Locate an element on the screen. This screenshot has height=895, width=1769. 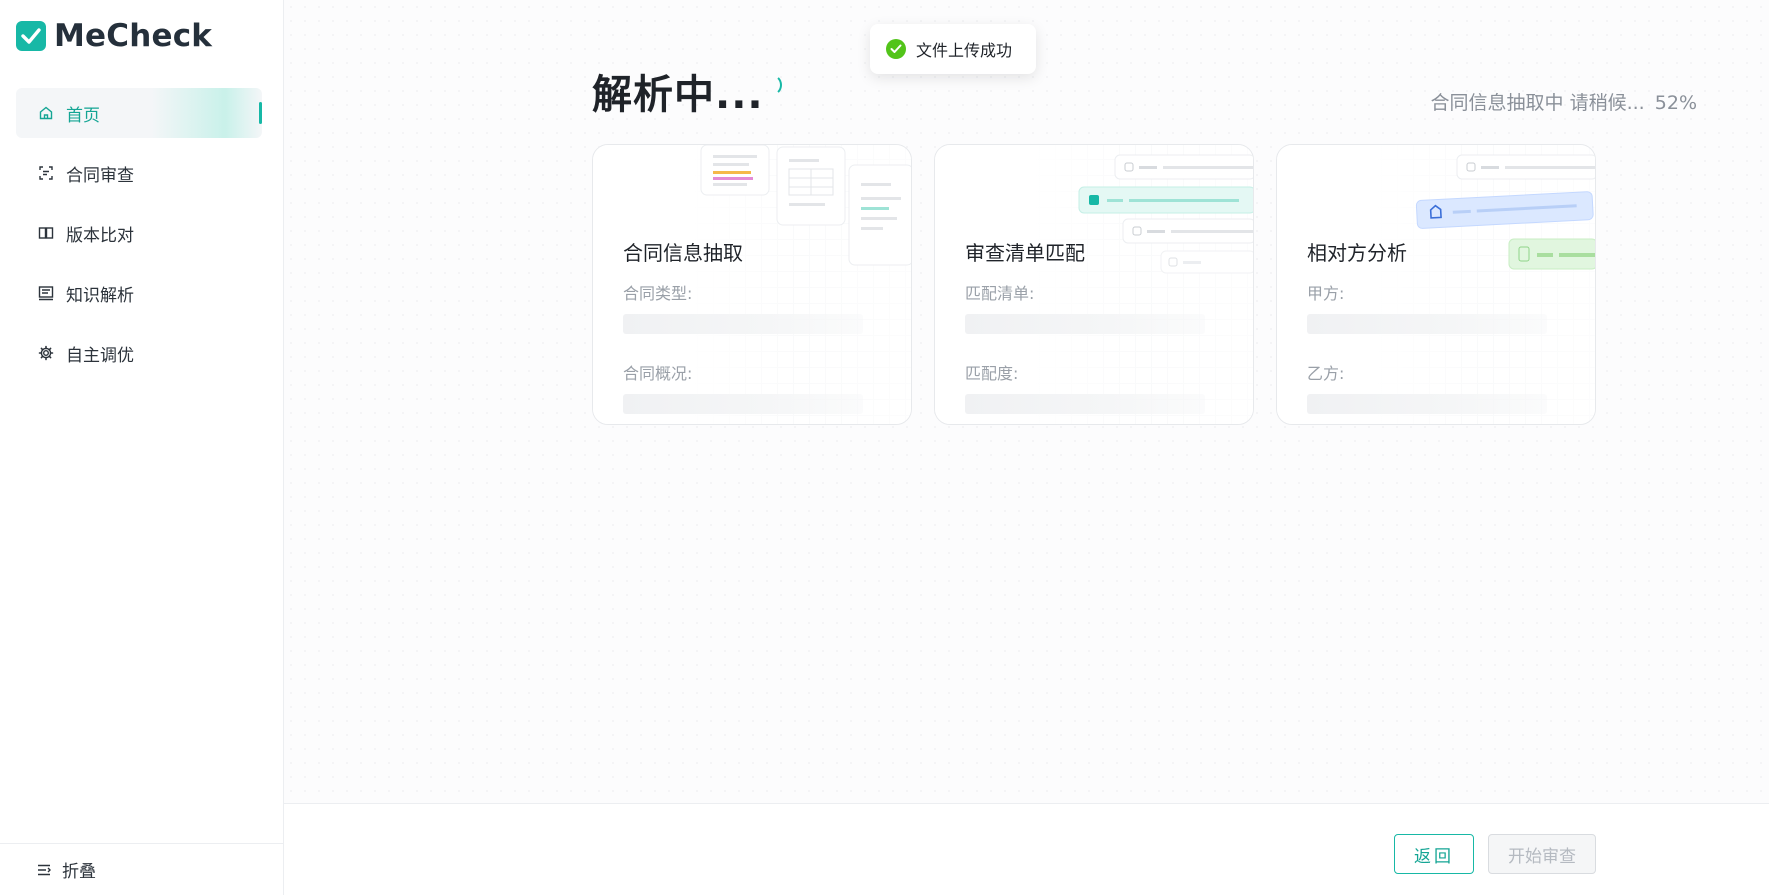
gear-icon is located at coordinates (46, 353).